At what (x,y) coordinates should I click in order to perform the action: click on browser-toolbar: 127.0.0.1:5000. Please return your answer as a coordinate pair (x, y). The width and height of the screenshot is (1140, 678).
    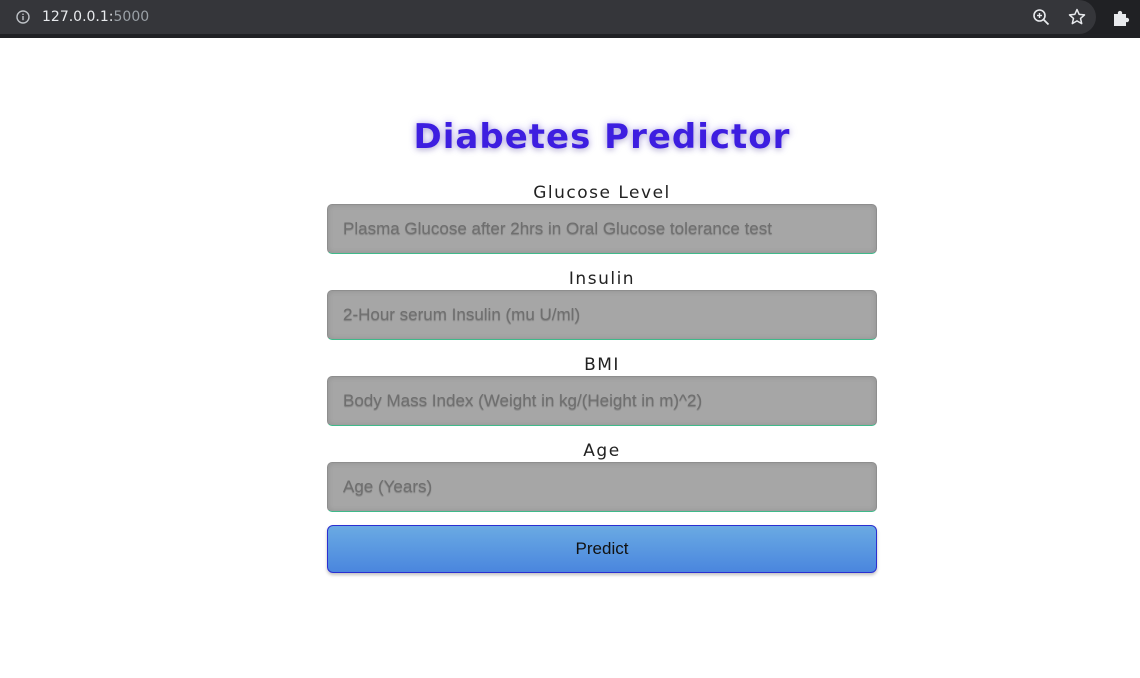
    Looking at the image, I should click on (570, 19).